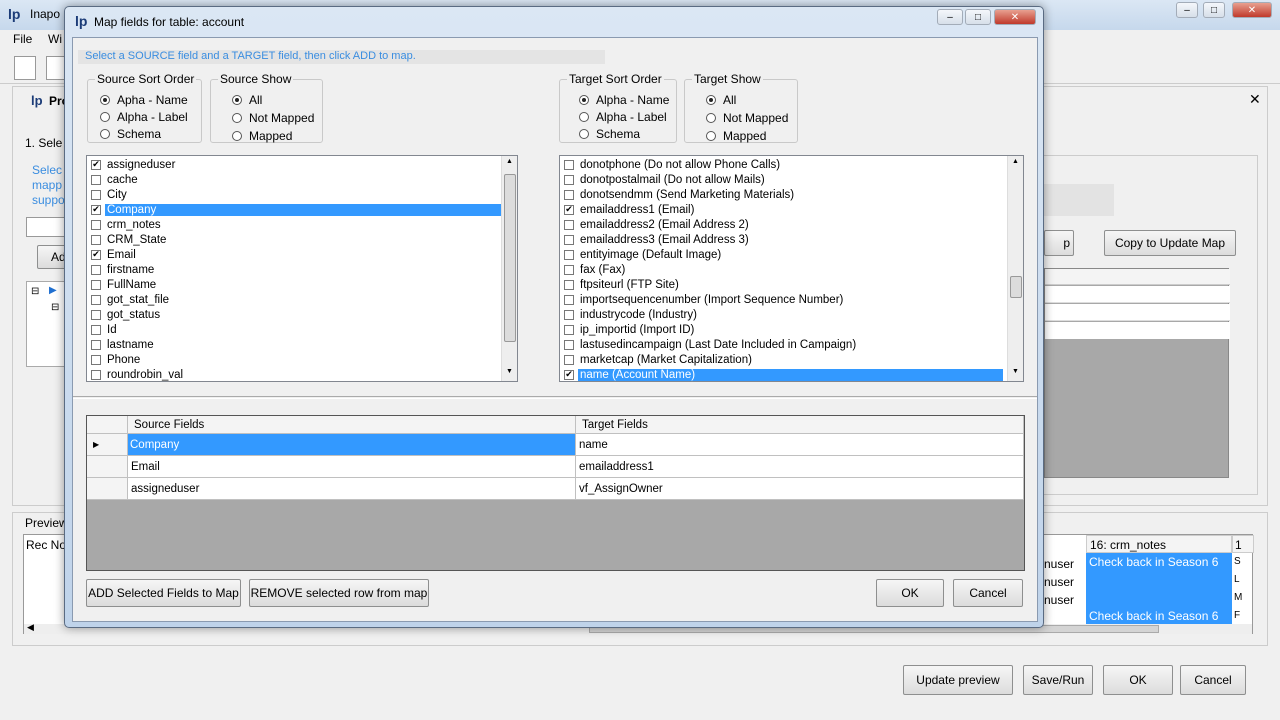 This screenshot has width=1280, height=720. What do you see at coordinates (1213, 680) in the screenshot?
I see `main-cancel-button: Cancel` at bounding box center [1213, 680].